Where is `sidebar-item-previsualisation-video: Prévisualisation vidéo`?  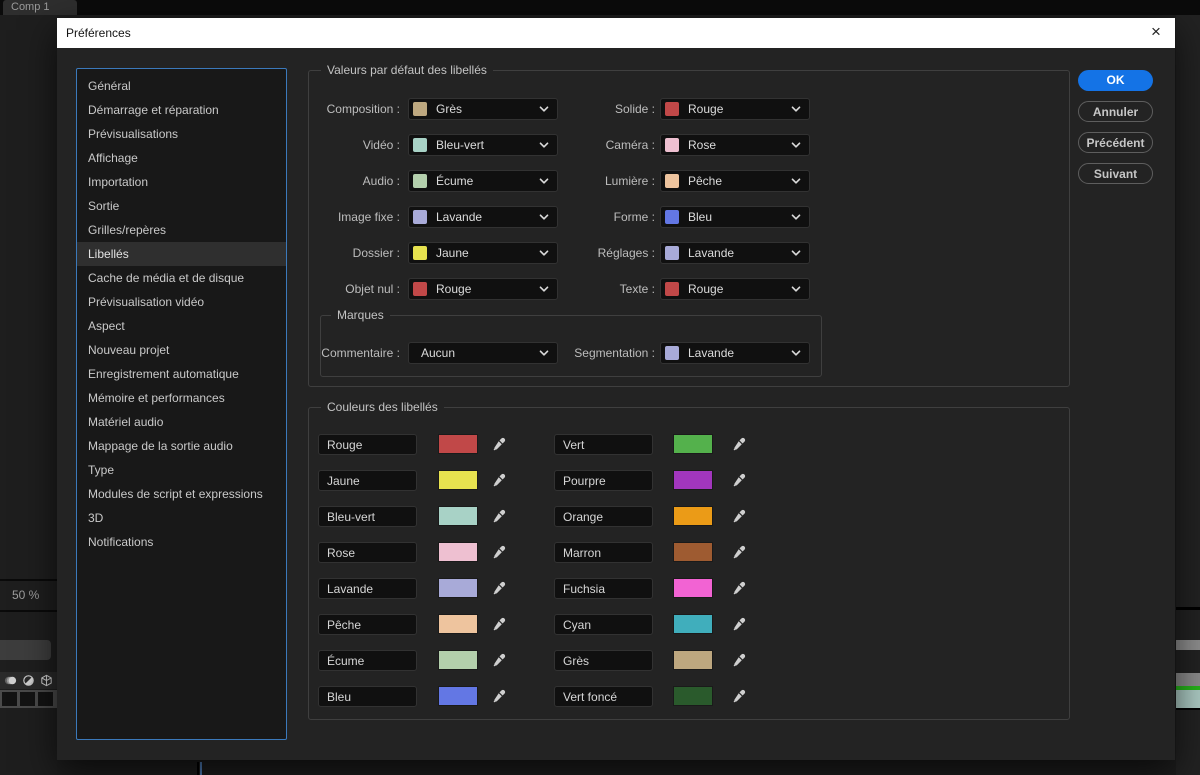 sidebar-item-previsualisation-video: Prévisualisation vidéo is located at coordinates (181, 302).